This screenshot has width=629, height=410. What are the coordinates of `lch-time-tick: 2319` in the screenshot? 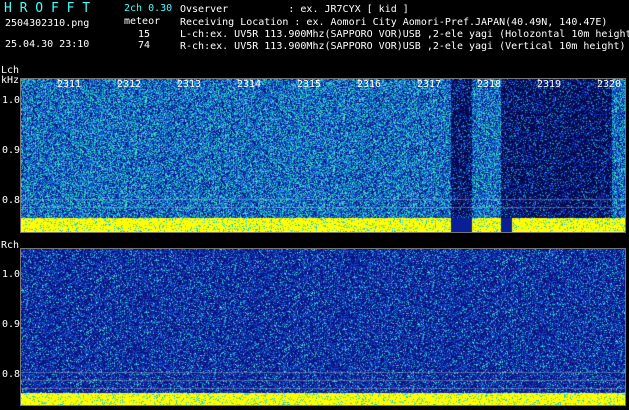 It's located at (549, 84).